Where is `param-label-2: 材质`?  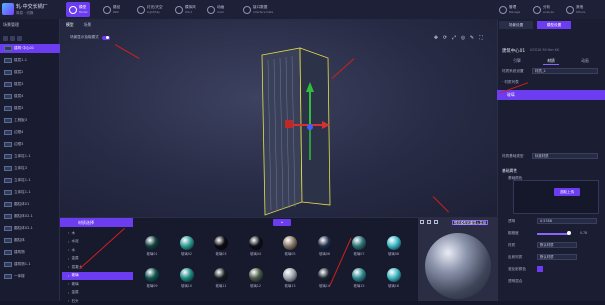
param-label-2: 材质 is located at coordinates (512, 245).